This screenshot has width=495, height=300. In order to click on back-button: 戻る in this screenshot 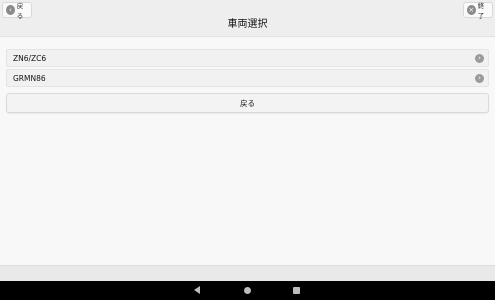, I will do `click(247, 103)`.